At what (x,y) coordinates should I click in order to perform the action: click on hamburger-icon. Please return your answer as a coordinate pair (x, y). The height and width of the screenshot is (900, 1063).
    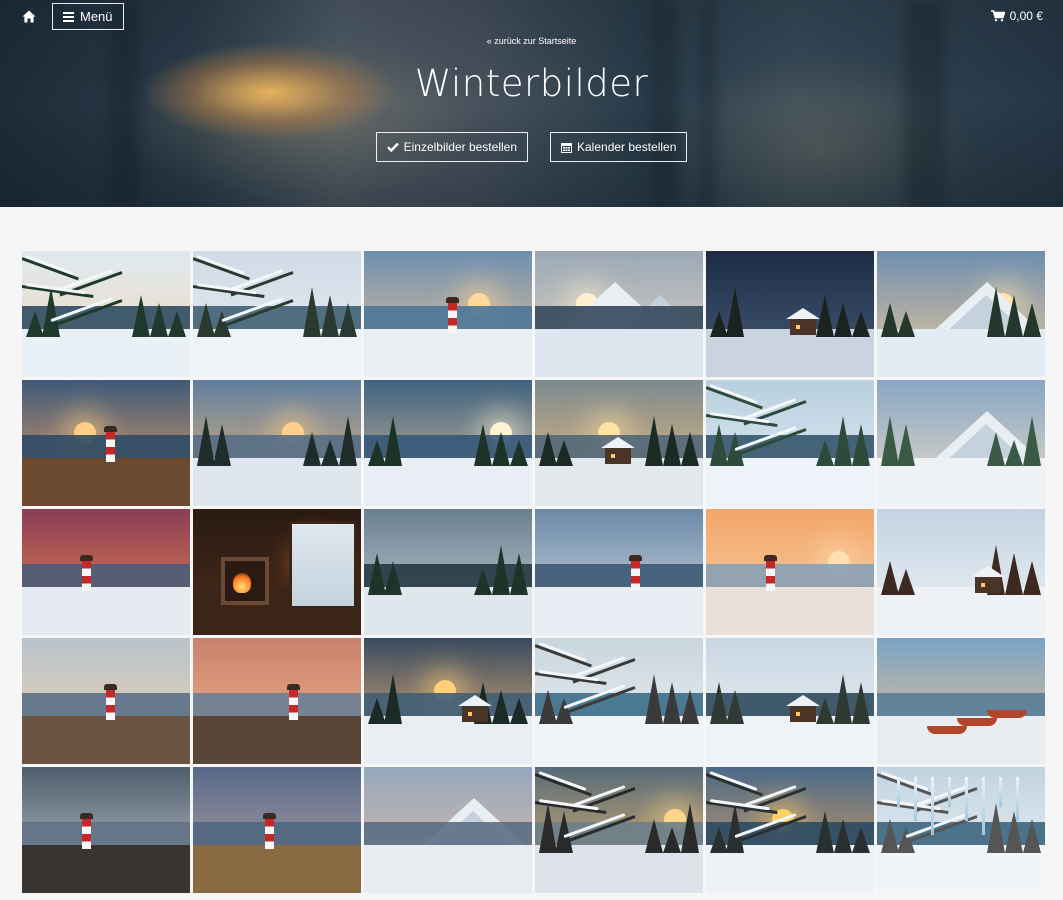
    Looking at the image, I should click on (68, 16).